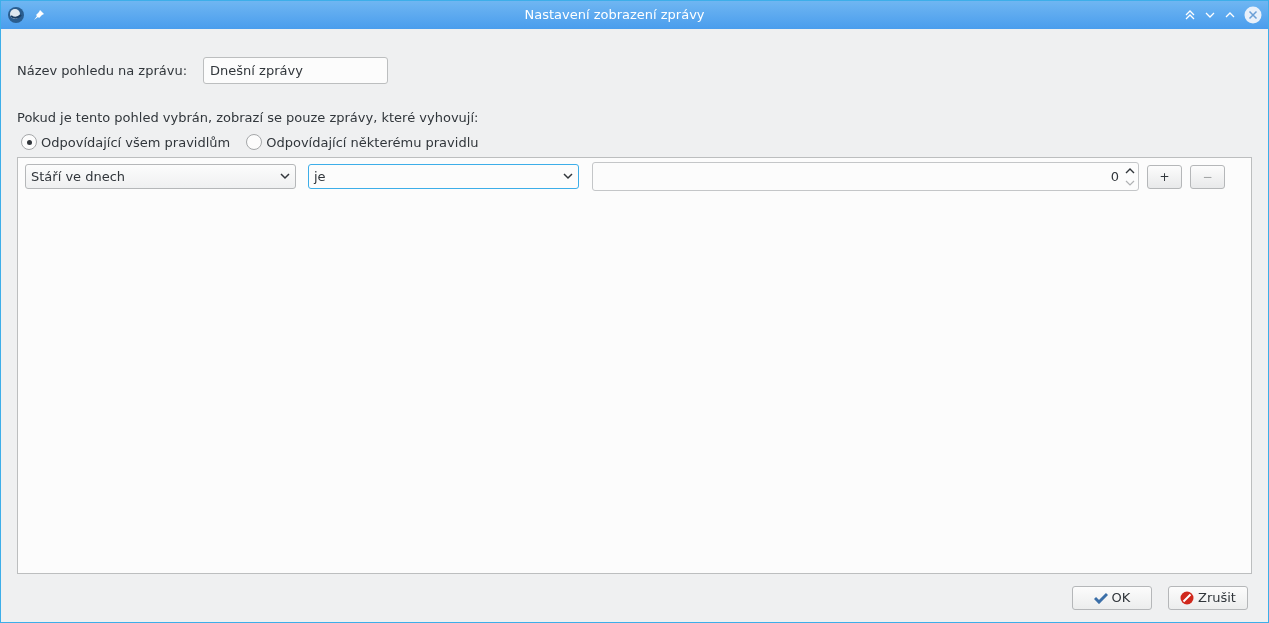 The width and height of the screenshot is (1269, 623). Describe the element at coordinates (296, 70) in the screenshot. I see `name-input-field: Dnešní zprávy` at that location.